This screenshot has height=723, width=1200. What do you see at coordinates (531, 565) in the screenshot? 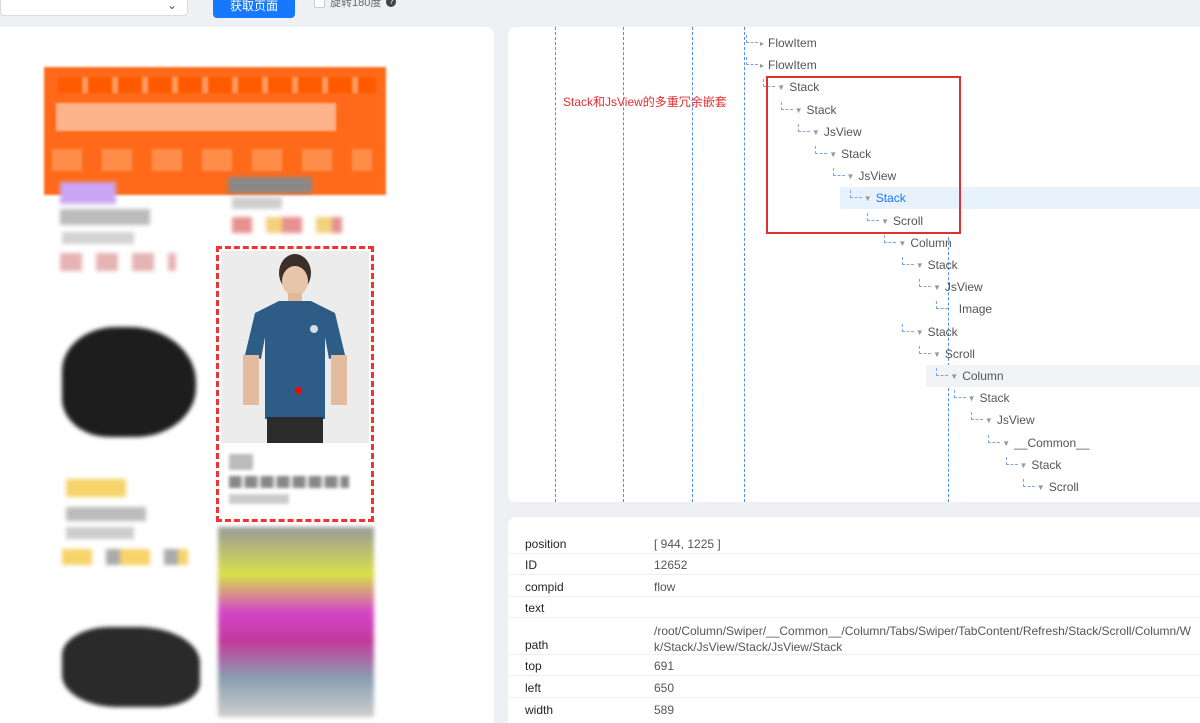
I see `prop-key: ID` at bounding box center [531, 565].